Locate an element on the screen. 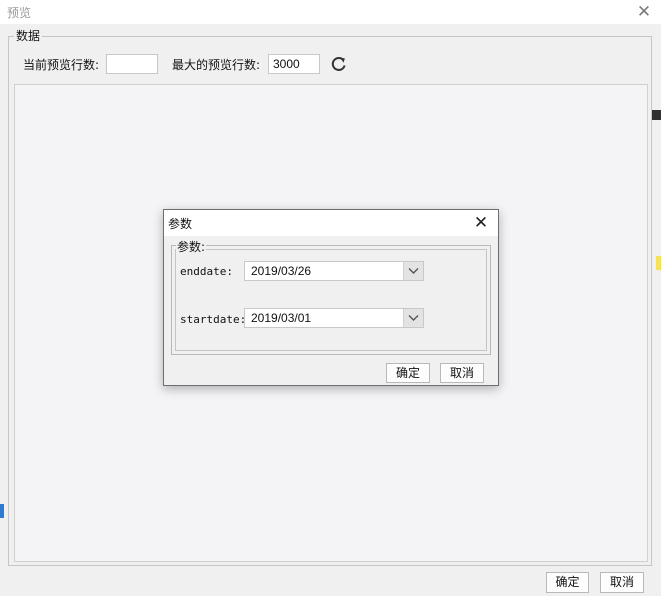 This screenshot has width=661, height=596. window-titlebar: 预览 ✕ is located at coordinates (330, 12).